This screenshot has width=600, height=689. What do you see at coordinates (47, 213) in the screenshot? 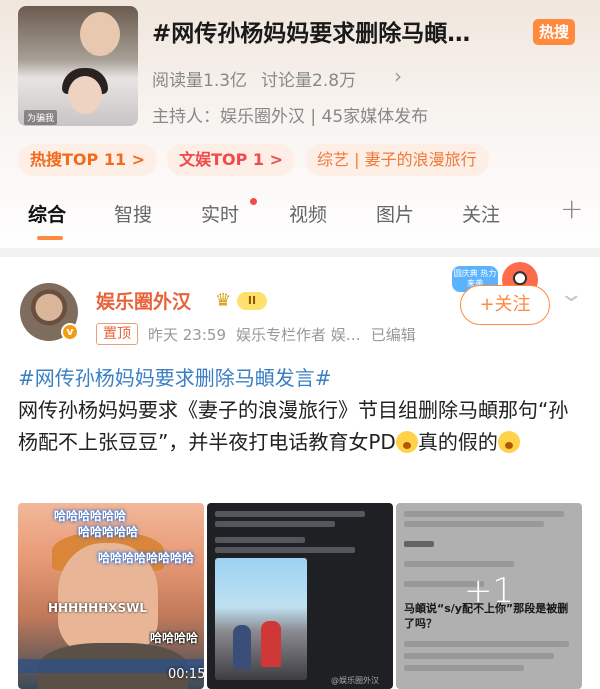
I see `tab-comprehensive: 综合` at bounding box center [47, 213].